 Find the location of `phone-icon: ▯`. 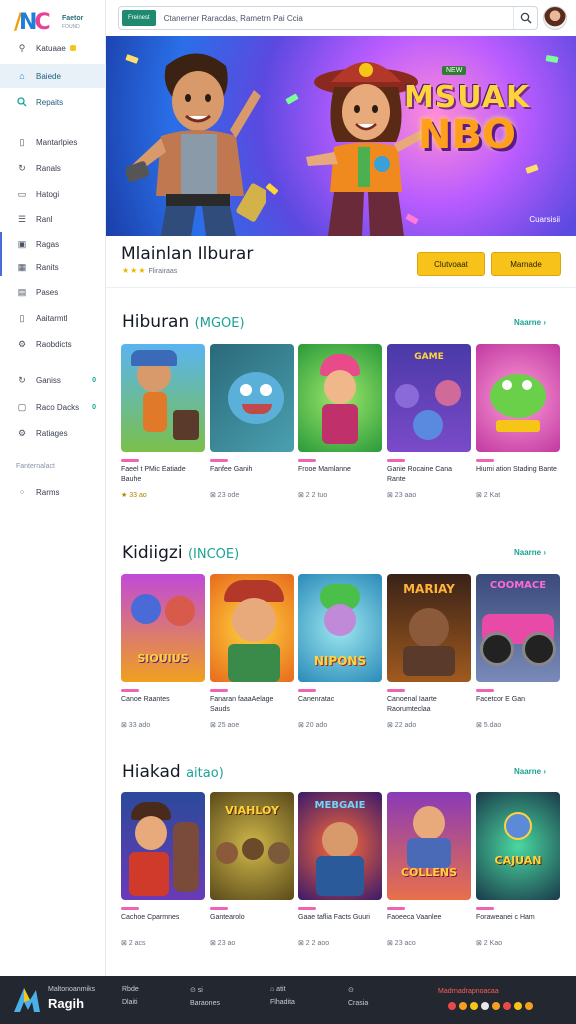

phone-icon: ▯ is located at coordinates (22, 317).